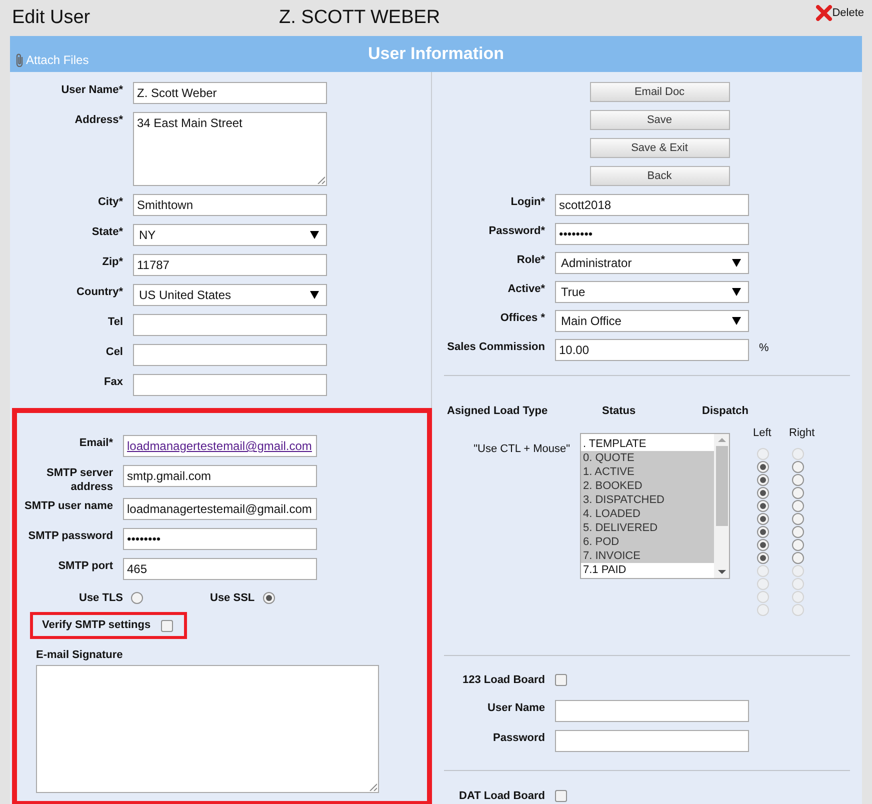 This screenshot has height=804, width=872. Describe the element at coordinates (802, 433) in the screenshot. I see `column-heading: Right` at that location.